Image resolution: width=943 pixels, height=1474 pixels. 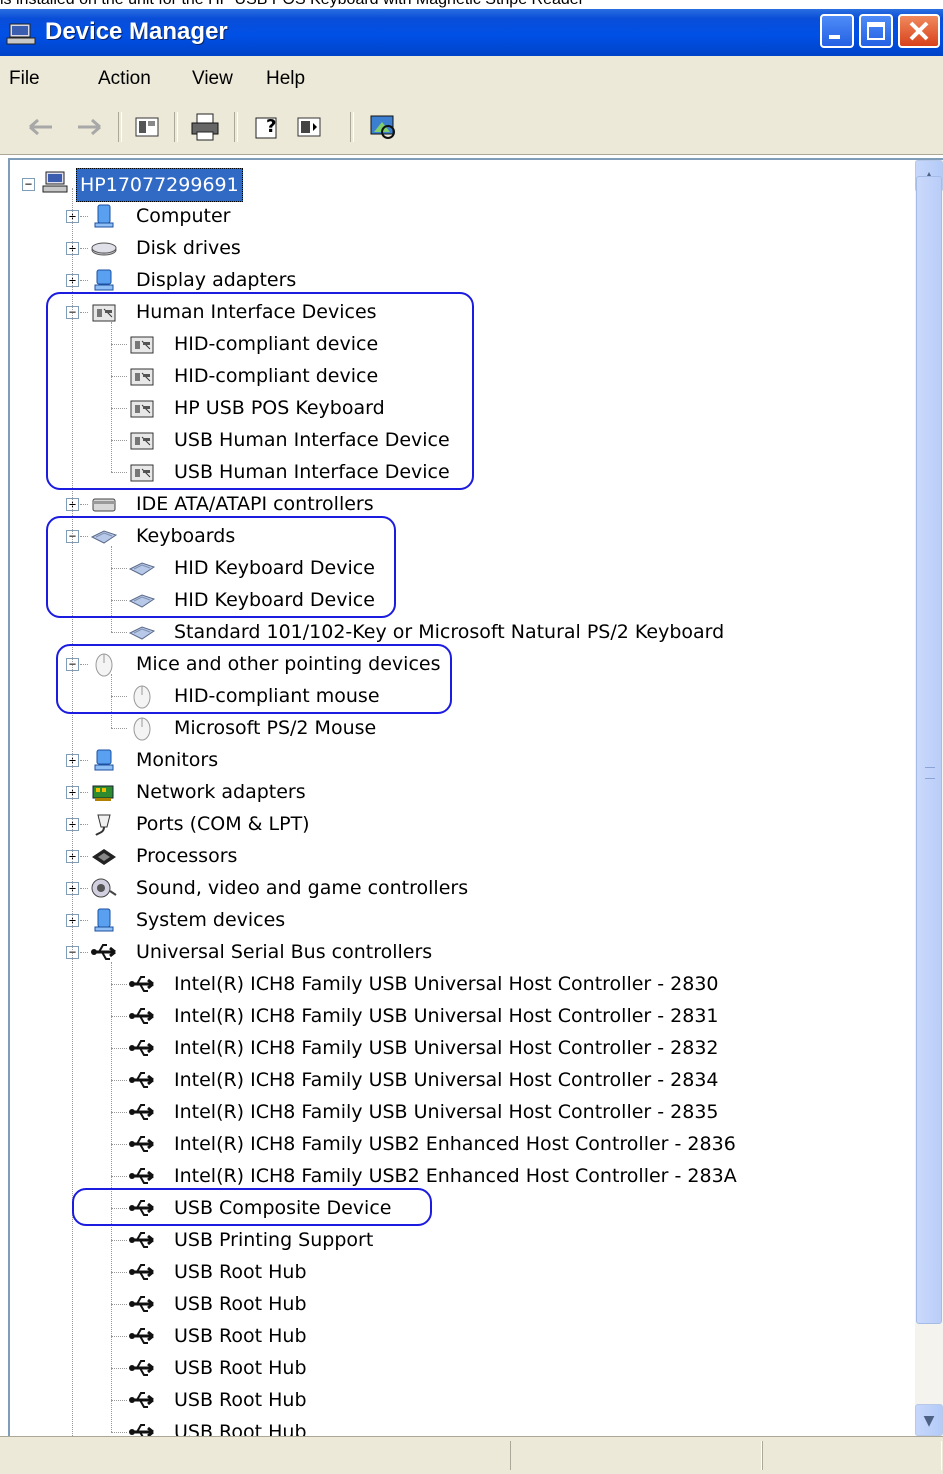 I want to click on menu-action: Action, so click(x=124, y=79).